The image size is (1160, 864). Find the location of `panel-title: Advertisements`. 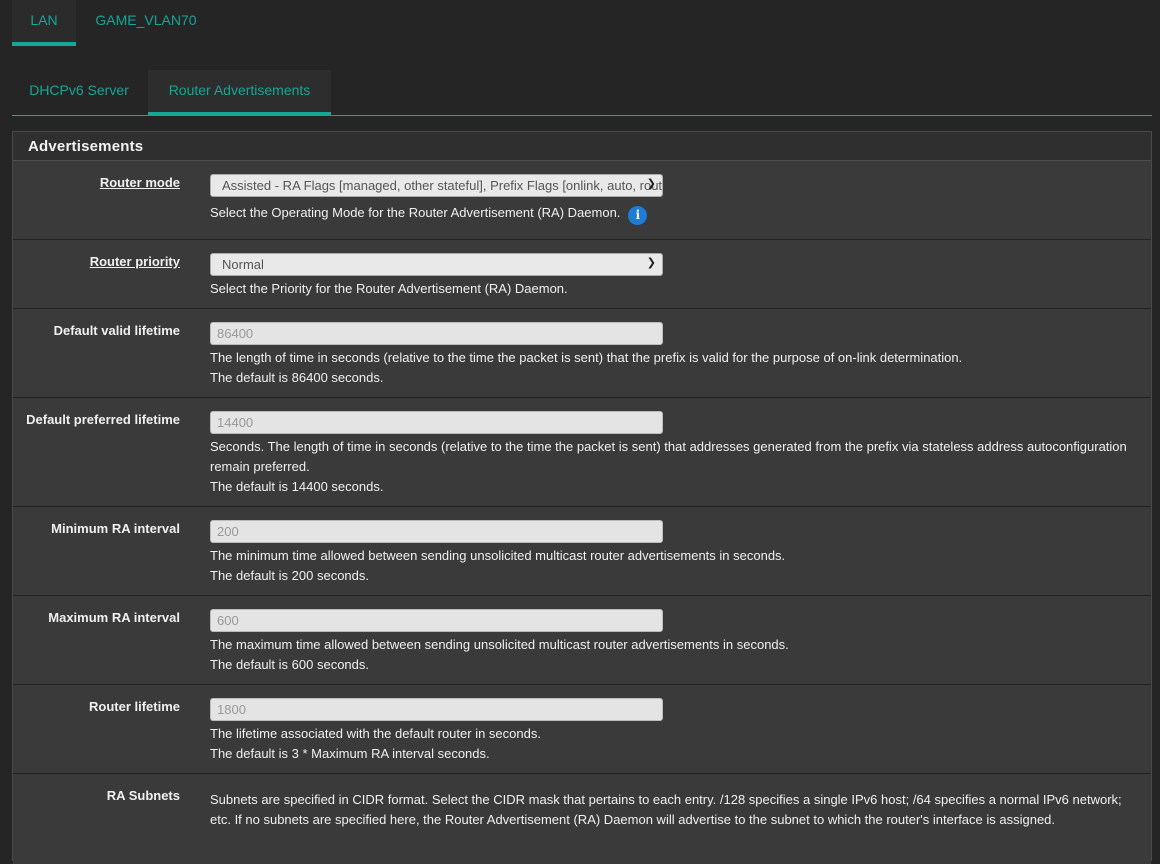

panel-title: Advertisements is located at coordinates (582, 146).